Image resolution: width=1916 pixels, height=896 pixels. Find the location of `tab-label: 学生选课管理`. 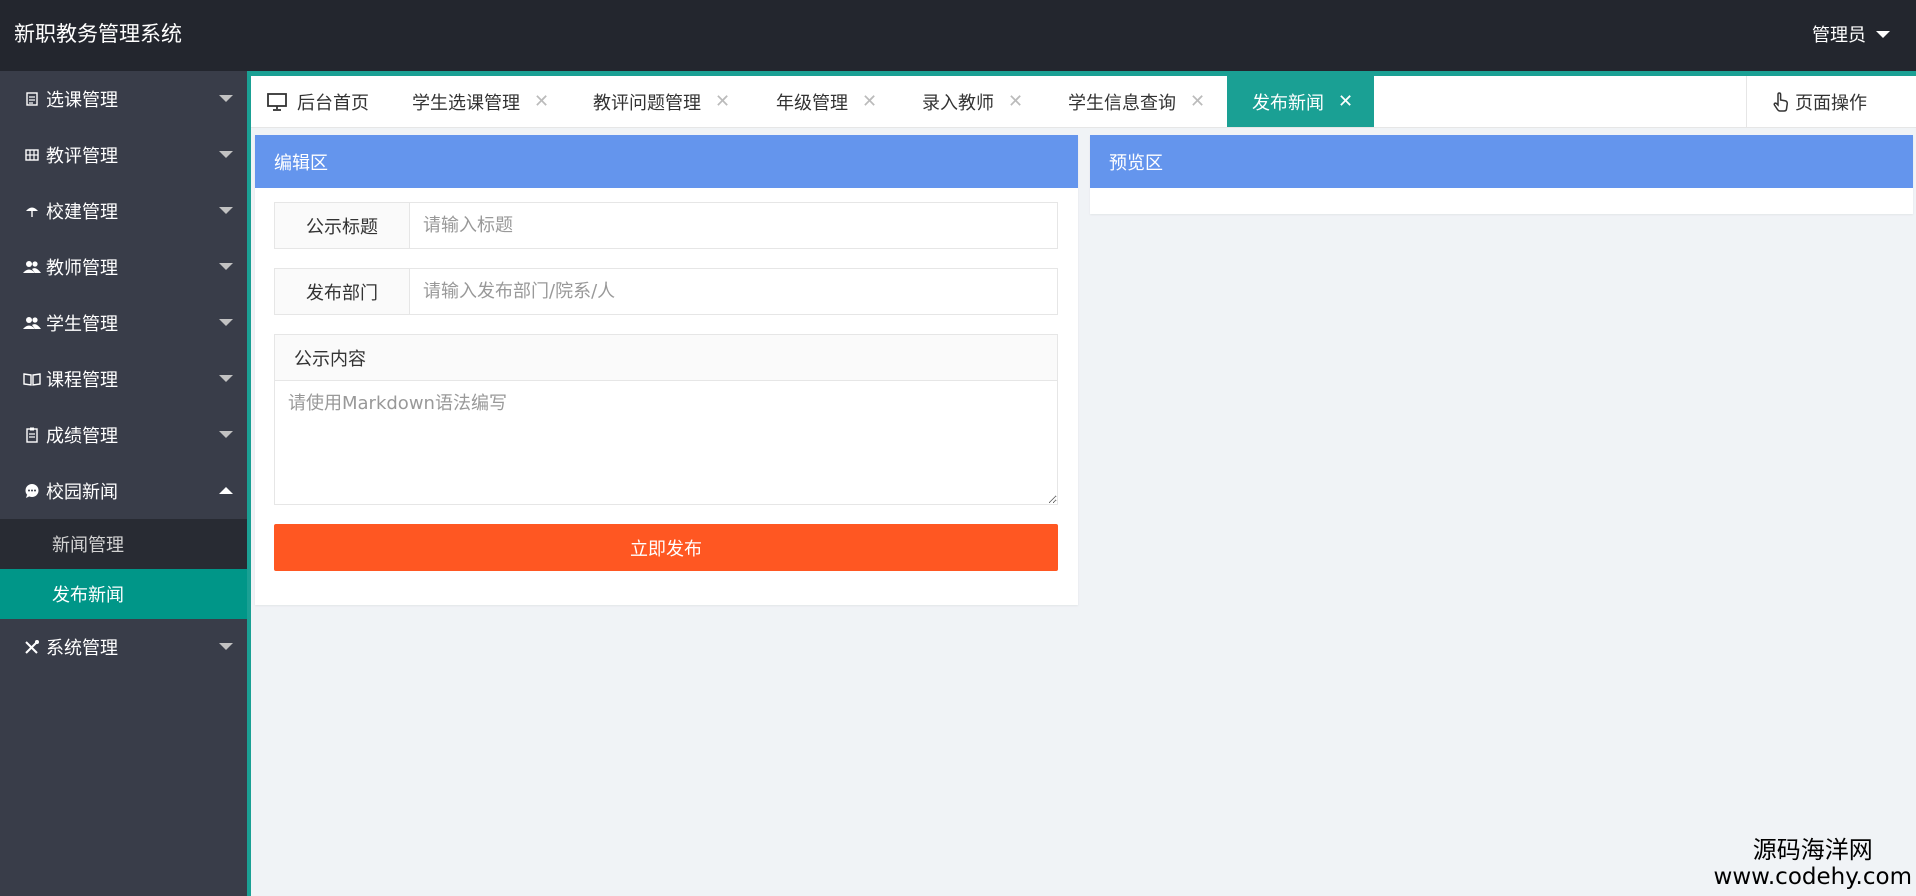

tab-label: 学生选课管理 is located at coordinates (466, 103).